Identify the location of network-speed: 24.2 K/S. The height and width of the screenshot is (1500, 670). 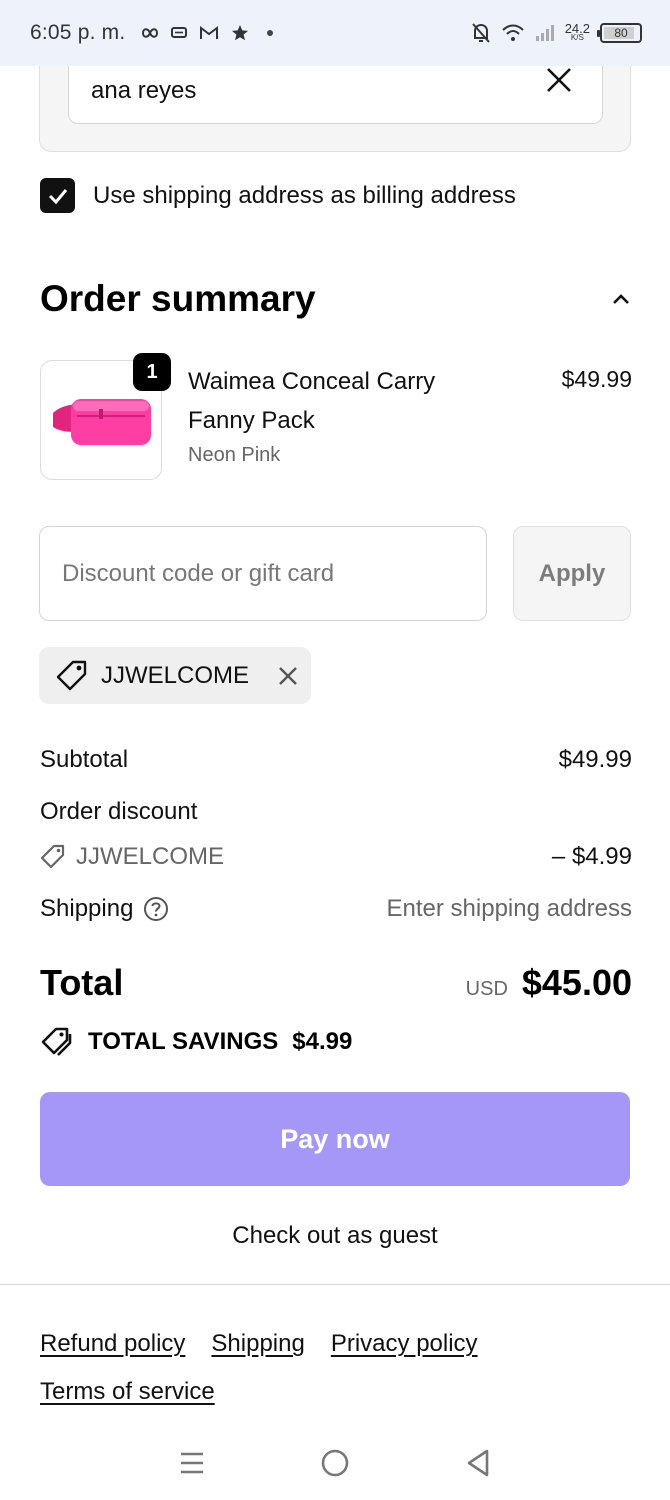
(577, 31).